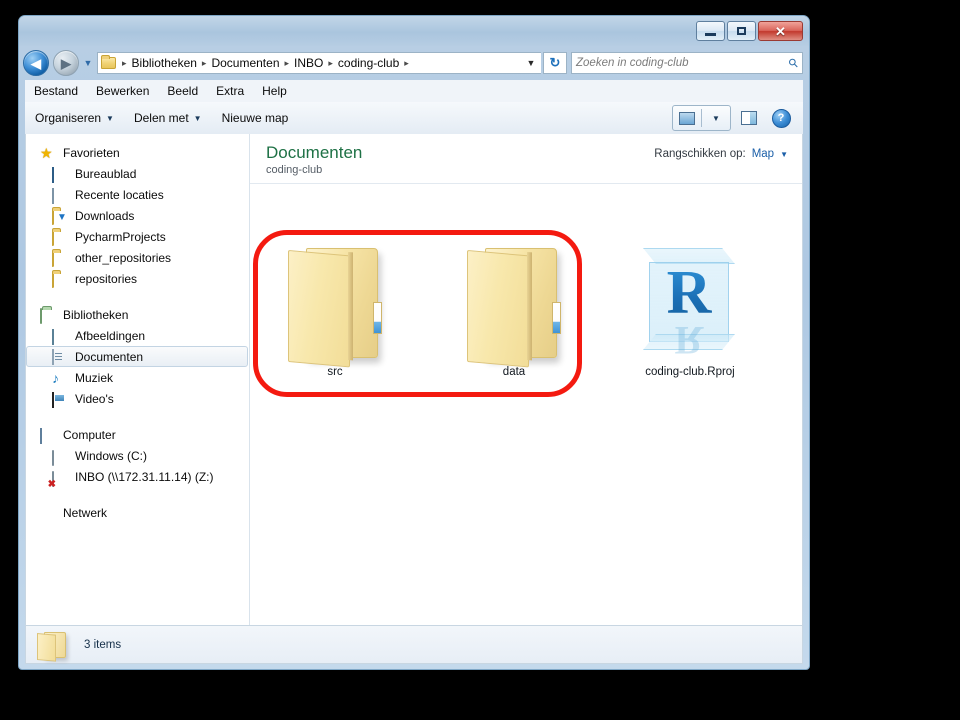 The height and width of the screenshot is (720, 960). Describe the element at coordinates (555, 63) in the screenshot. I see `refresh-button: ↻` at that location.